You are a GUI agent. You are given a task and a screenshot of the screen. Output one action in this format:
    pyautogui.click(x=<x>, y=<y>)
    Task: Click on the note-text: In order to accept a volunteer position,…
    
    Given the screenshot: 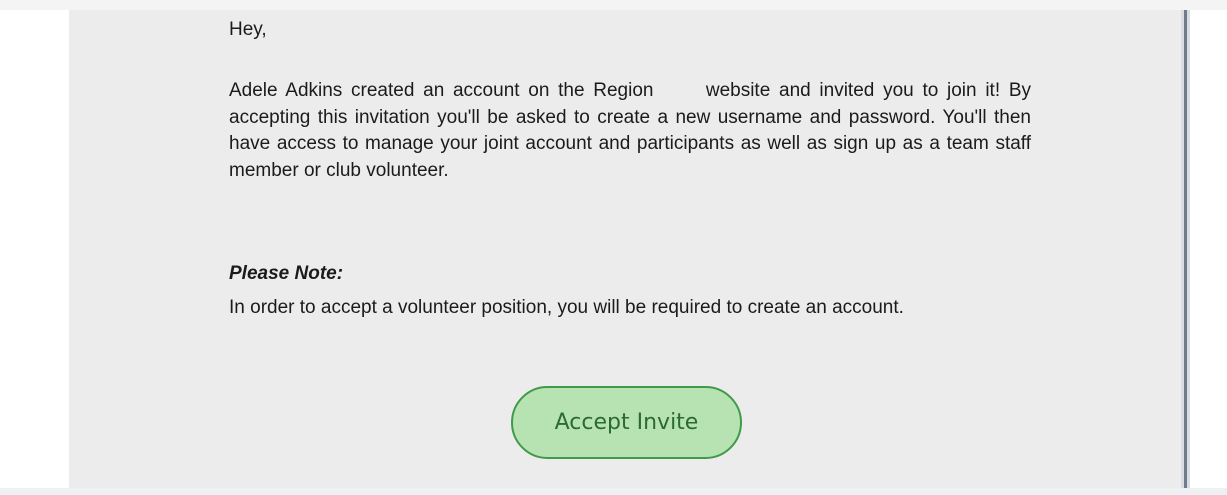 What is the action you would take?
    pyautogui.click(x=566, y=307)
    